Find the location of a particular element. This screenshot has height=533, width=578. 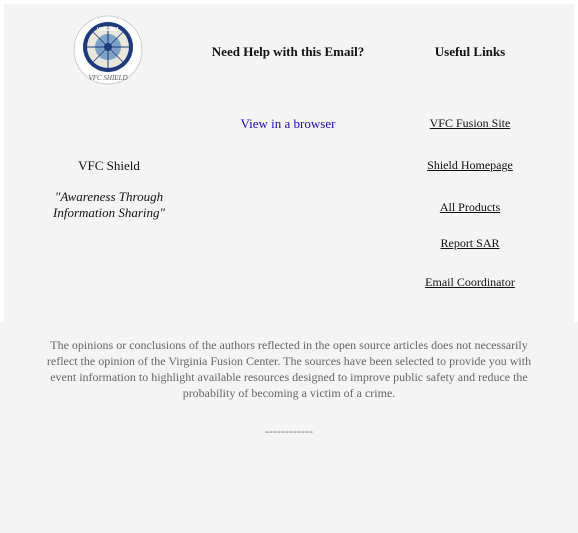

brand-motto: "Awareness Through Information Sharing" is located at coordinates (109, 205).